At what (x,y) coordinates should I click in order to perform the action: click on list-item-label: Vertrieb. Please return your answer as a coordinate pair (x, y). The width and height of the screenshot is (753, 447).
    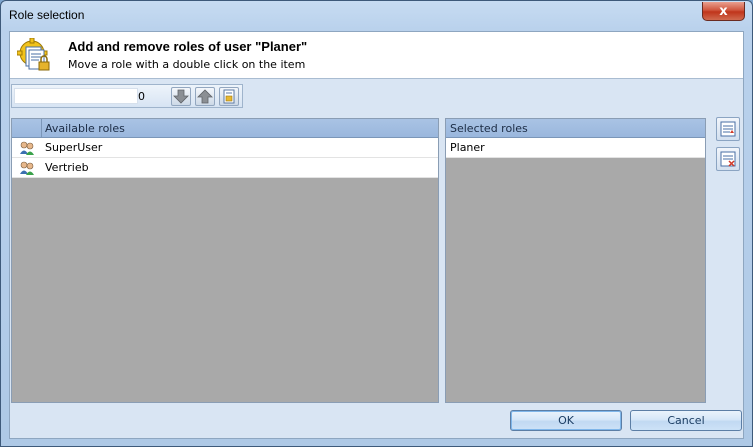
    Looking at the image, I should click on (67, 167).